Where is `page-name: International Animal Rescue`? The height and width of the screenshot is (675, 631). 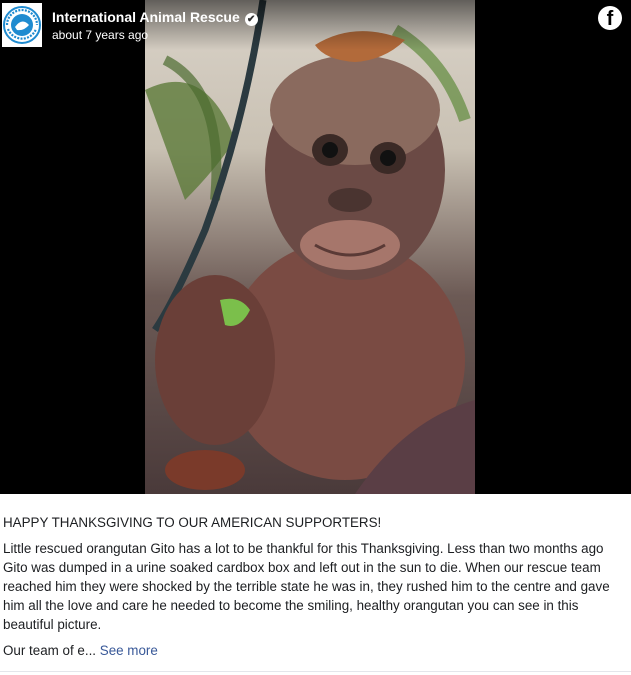 page-name: International Animal Rescue is located at coordinates (146, 17).